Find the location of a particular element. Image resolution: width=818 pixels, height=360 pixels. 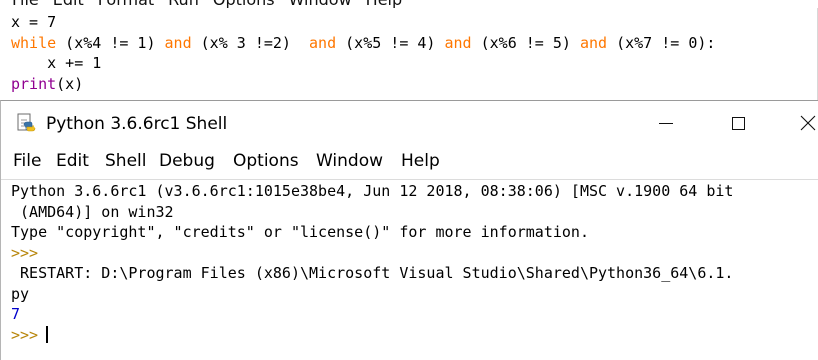

code-token: (x% 3 !=2) is located at coordinates (250, 42).